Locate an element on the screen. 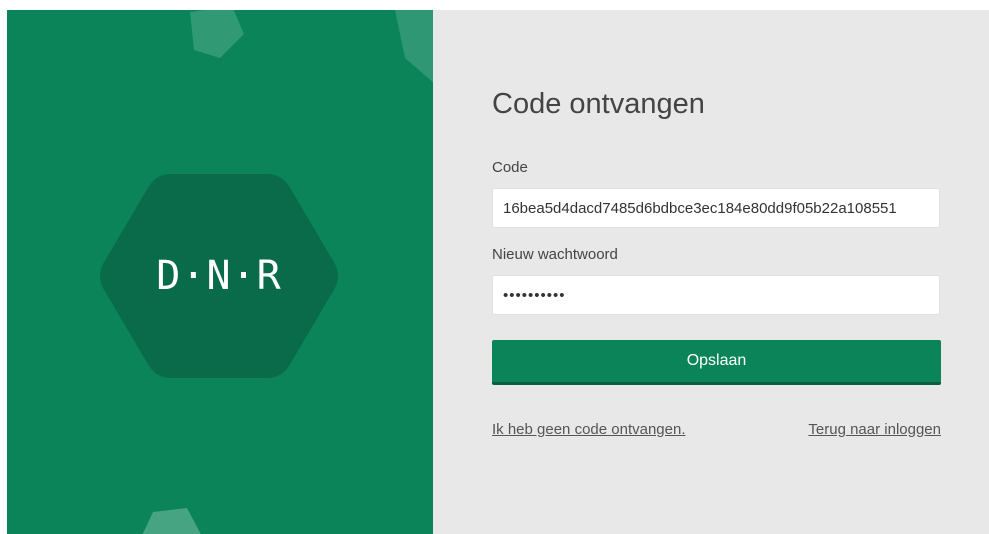 The width and height of the screenshot is (989, 534). logo: D·N·R is located at coordinates (219, 276).